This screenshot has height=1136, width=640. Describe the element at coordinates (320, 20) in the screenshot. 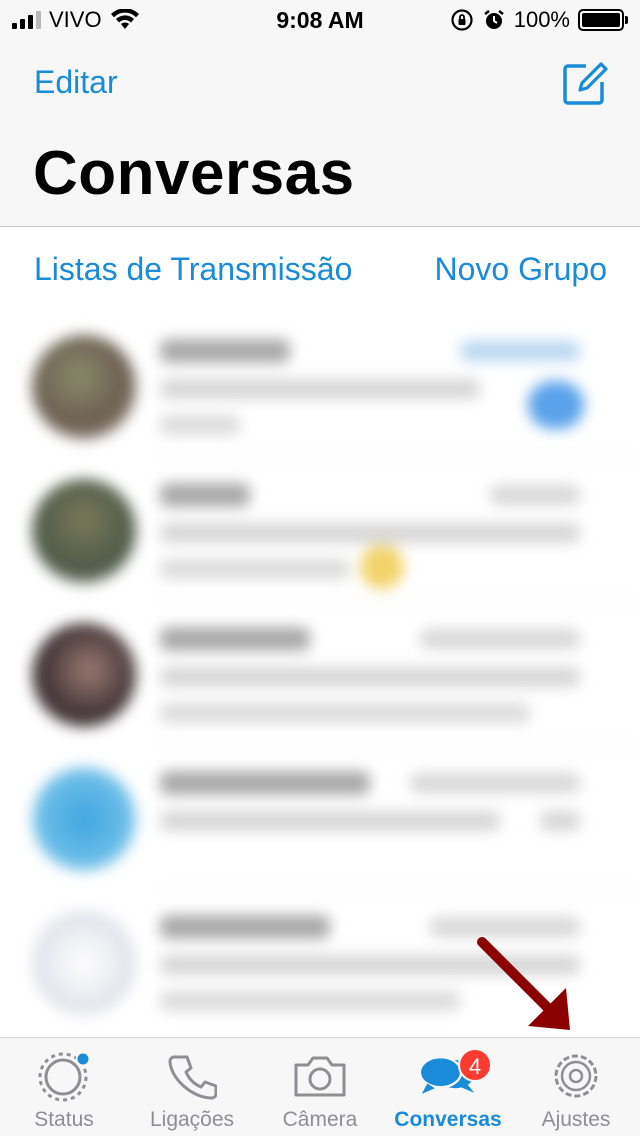

I see `status-bar: VIVO 9:08 AM 100%` at that location.